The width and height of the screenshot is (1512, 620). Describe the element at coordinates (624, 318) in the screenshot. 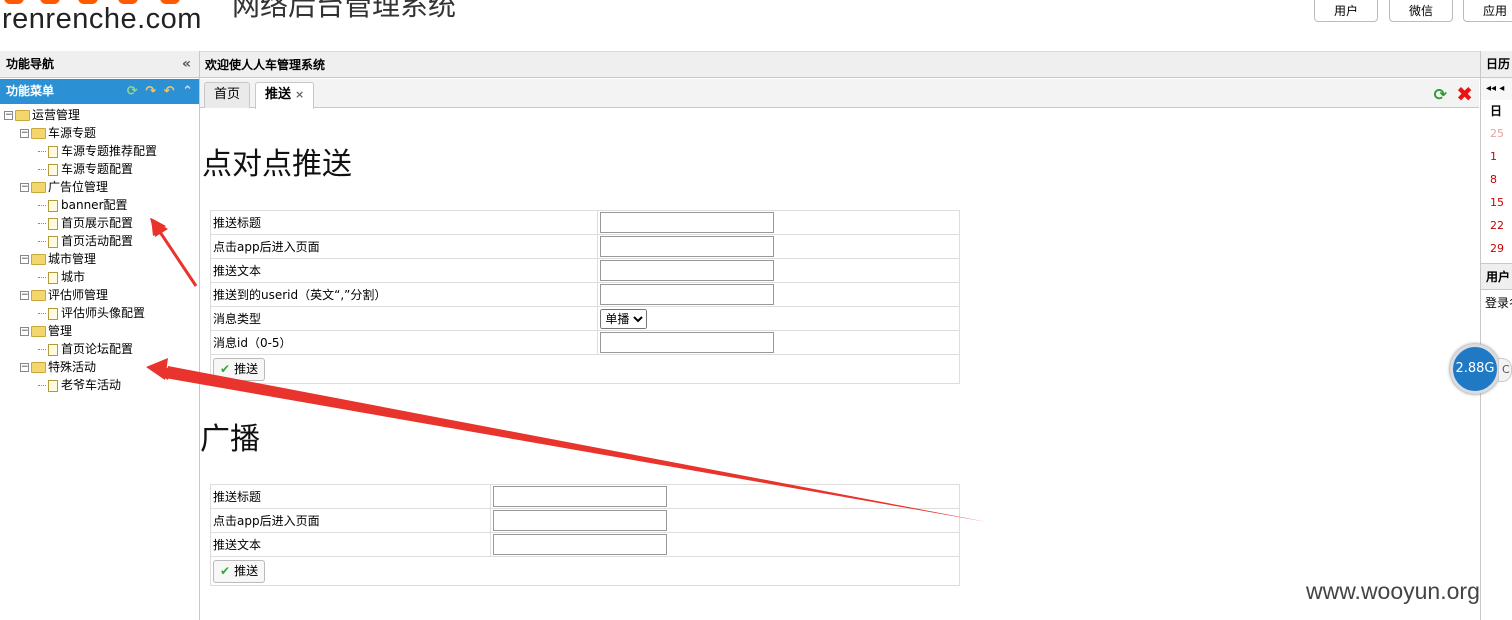

I see `message-type-select: 单播` at that location.